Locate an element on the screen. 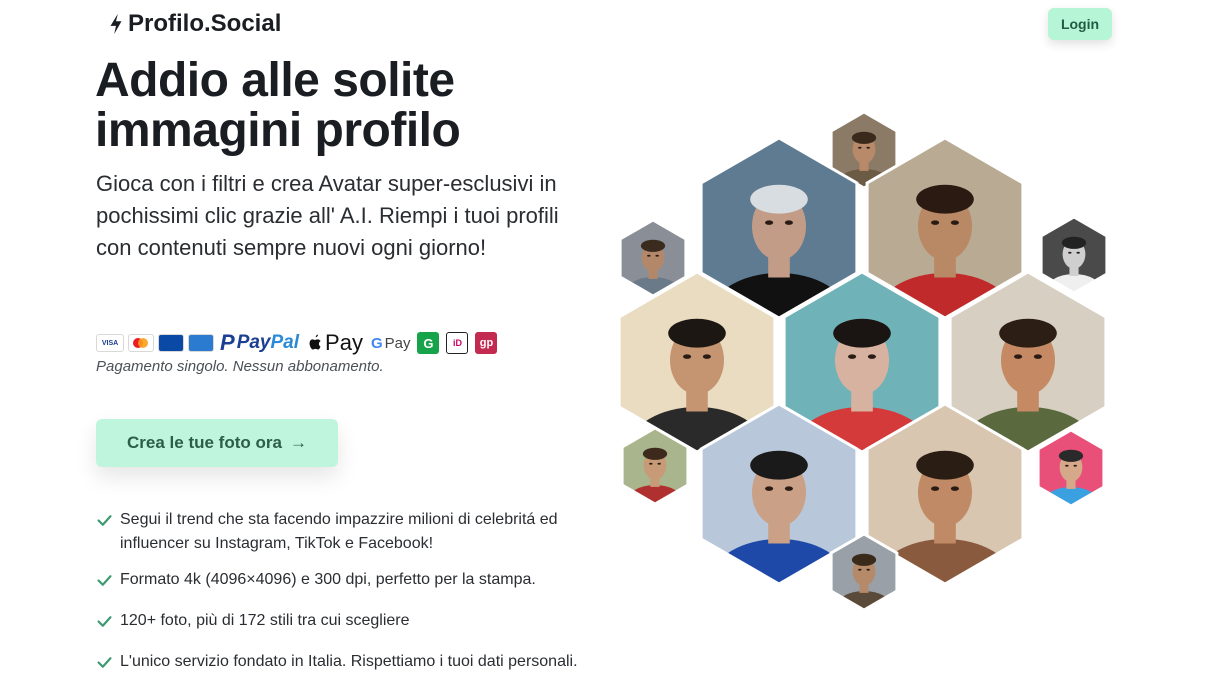  portrait-indiana is located at coordinates (864, 572).